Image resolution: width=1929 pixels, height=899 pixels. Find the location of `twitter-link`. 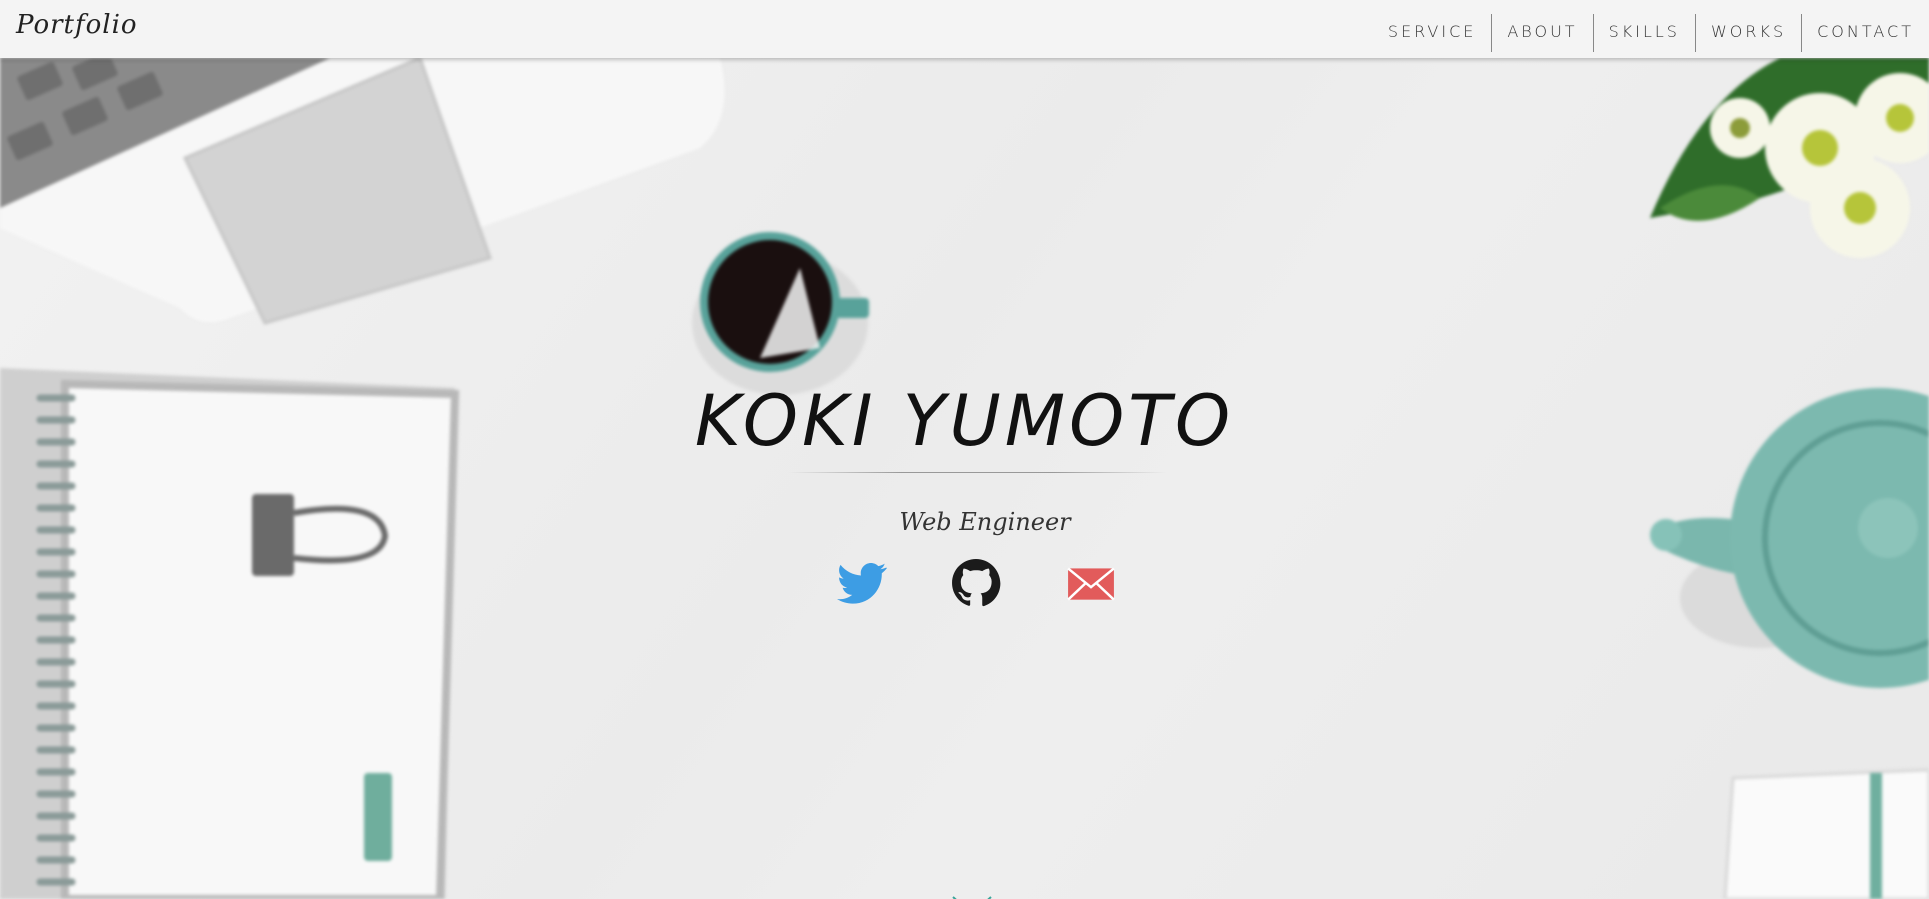

twitter-link is located at coordinates (862, 583).